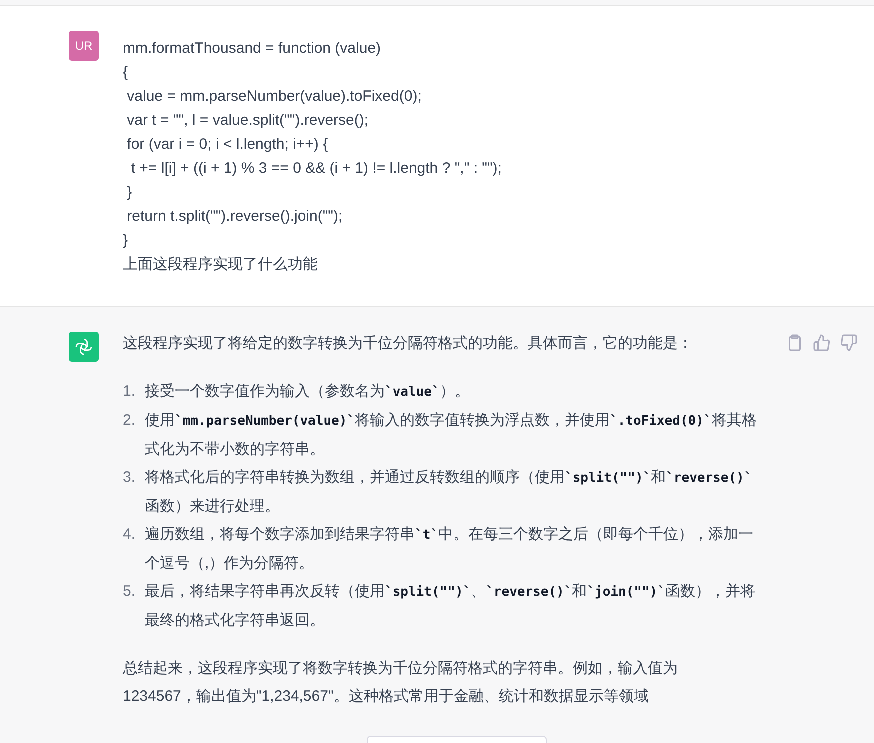 This screenshot has height=743, width=874. Describe the element at coordinates (130, 535) in the screenshot. I see `list-number: 4.` at that location.